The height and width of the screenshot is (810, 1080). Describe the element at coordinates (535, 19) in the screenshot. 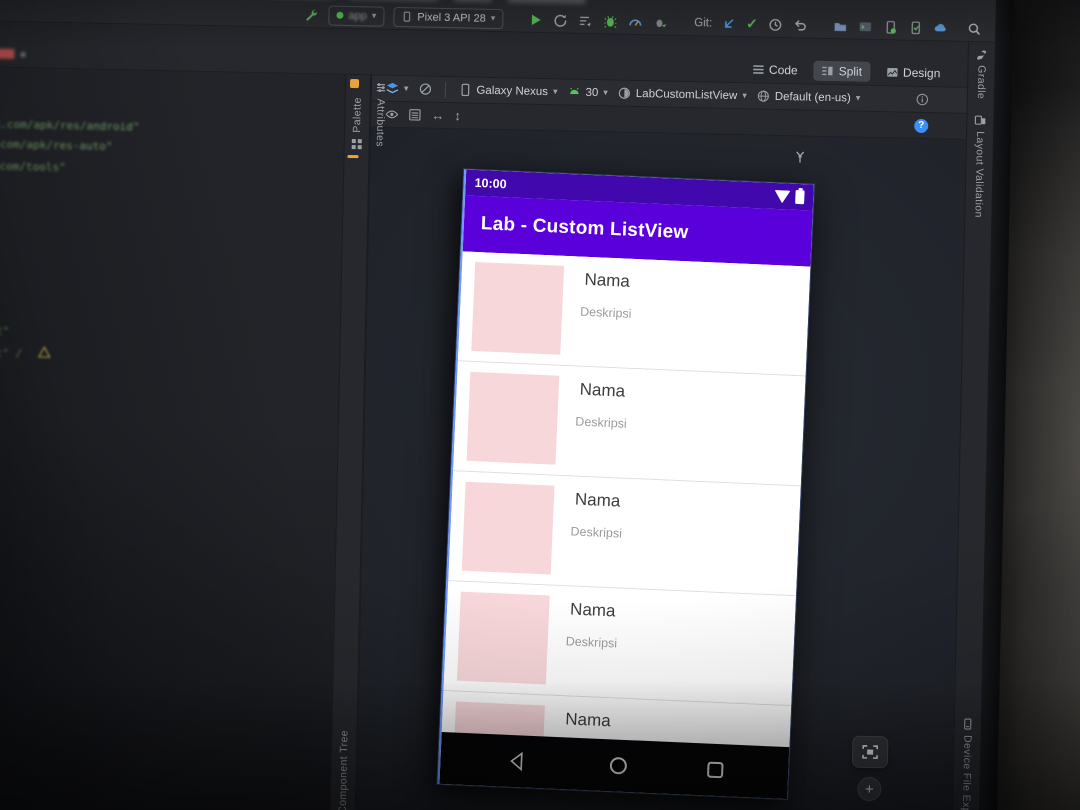

I see `run-icon` at that location.